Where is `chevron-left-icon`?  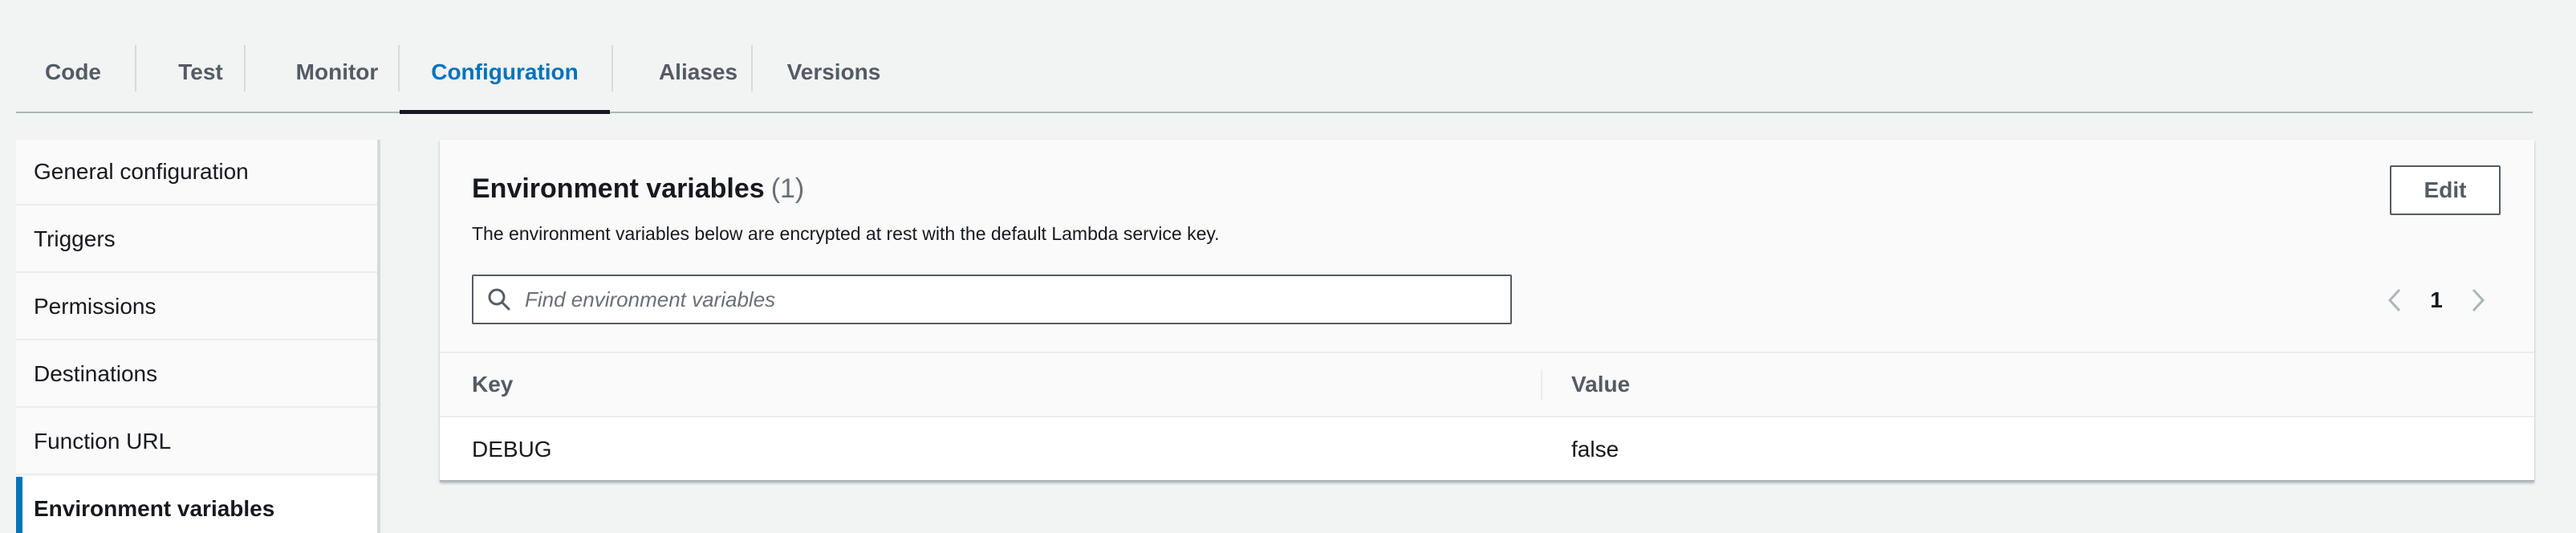
chevron-left-icon is located at coordinates (2395, 300).